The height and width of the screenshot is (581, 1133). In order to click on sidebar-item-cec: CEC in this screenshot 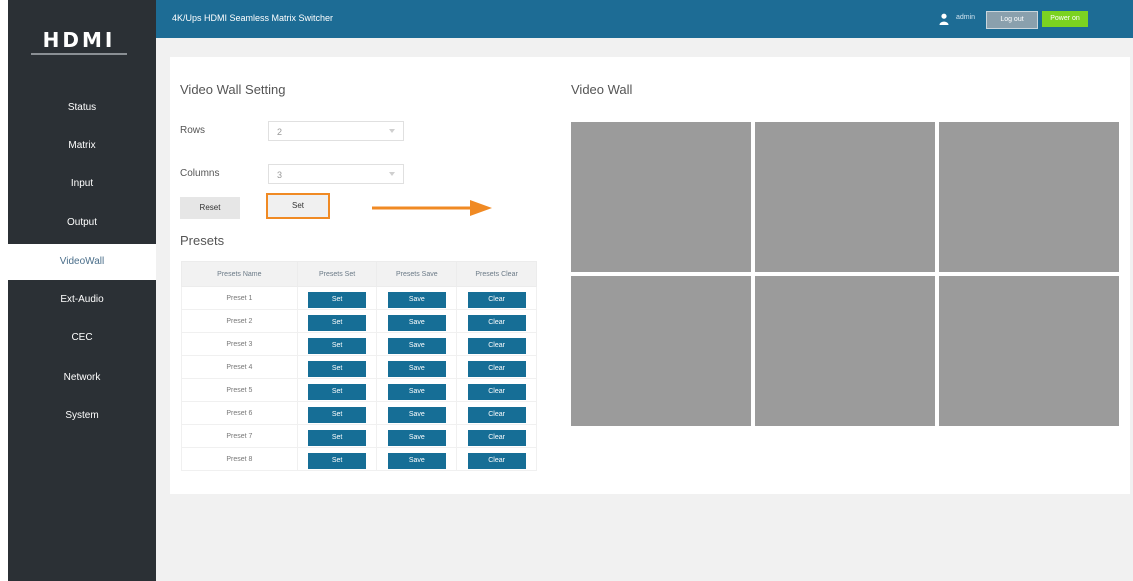, I will do `click(82, 338)`.